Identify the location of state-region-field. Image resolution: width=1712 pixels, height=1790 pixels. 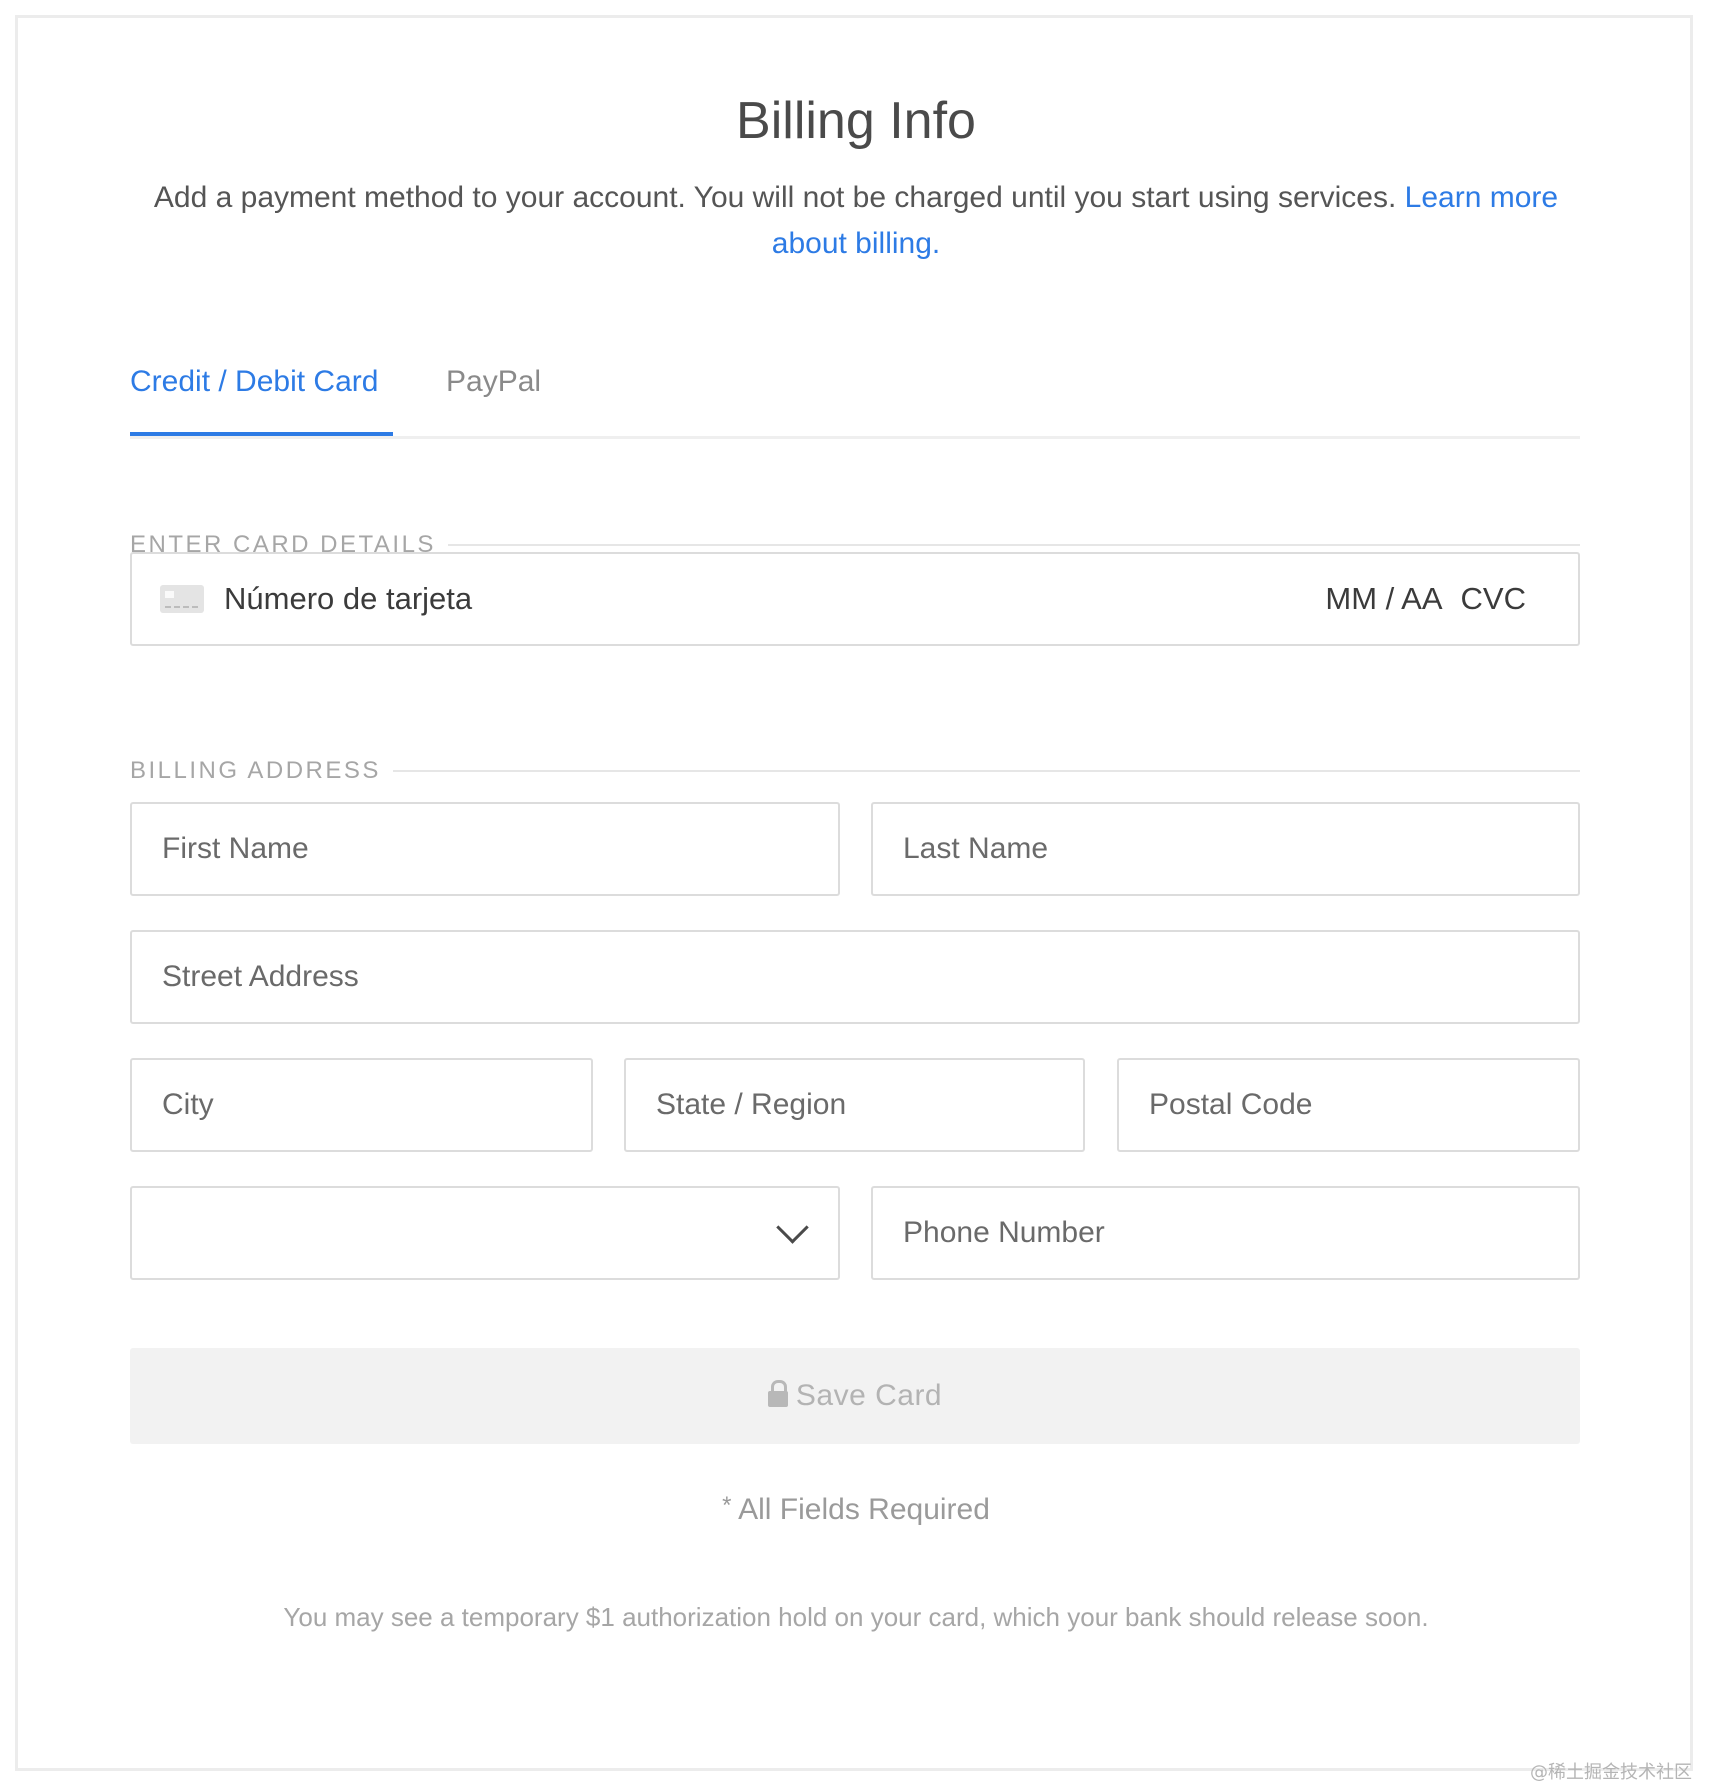
(854, 1105).